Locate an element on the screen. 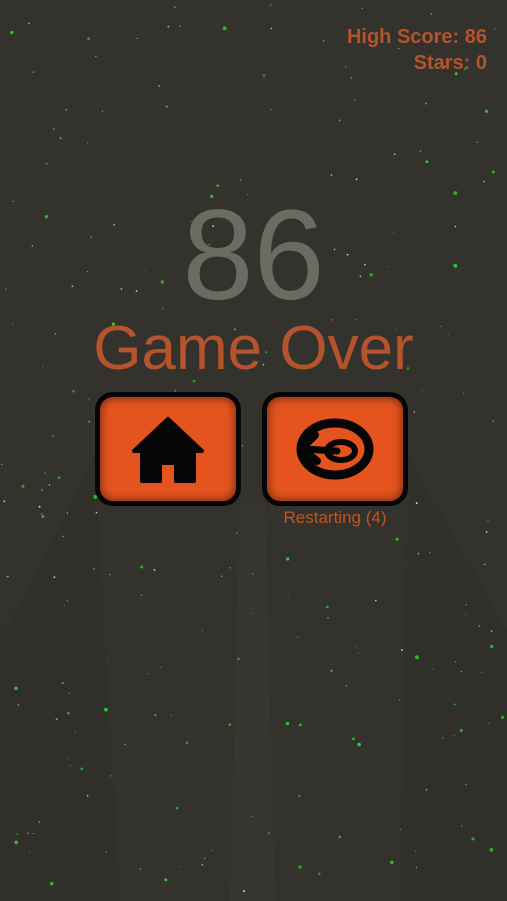  restart-icon is located at coordinates (335, 449).